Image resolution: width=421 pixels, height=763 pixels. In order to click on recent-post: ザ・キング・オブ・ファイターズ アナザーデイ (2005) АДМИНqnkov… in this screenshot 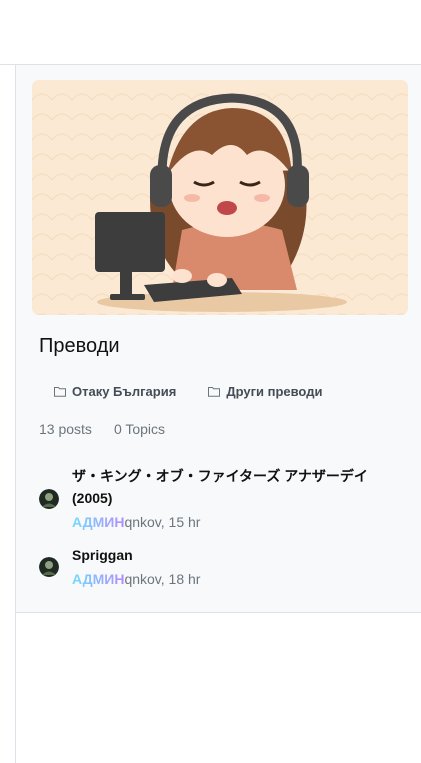, I will do `click(220, 499)`.